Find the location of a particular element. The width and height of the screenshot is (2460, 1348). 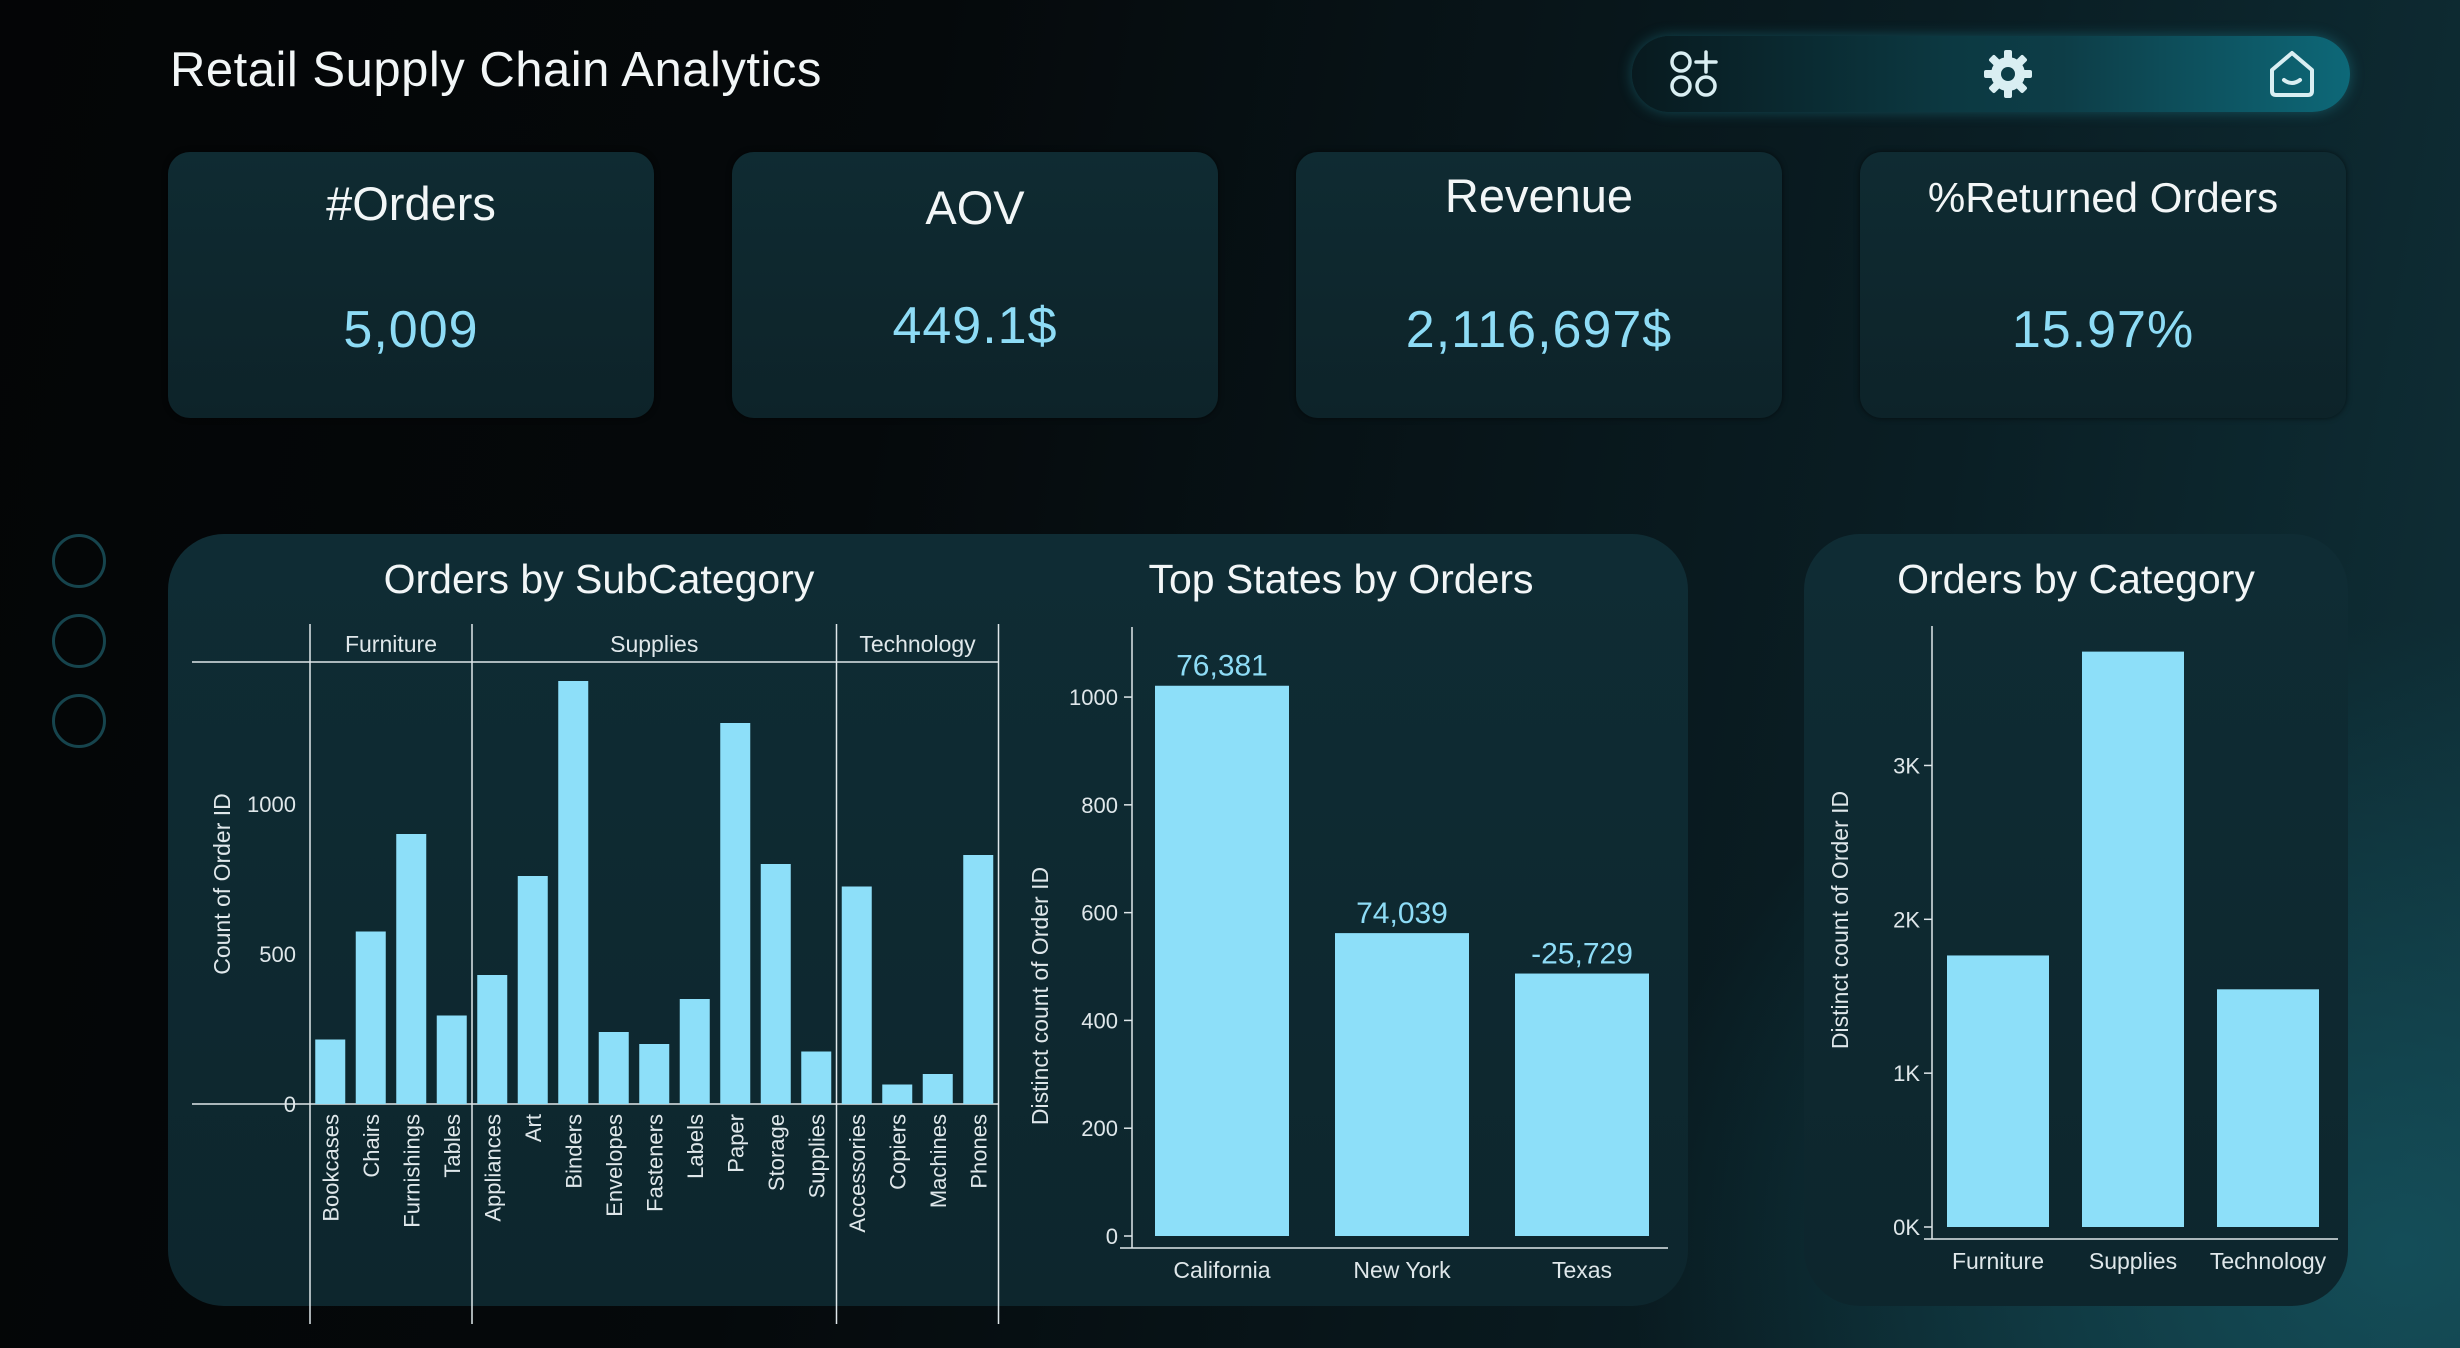

toolbar is located at coordinates (1991, 74).